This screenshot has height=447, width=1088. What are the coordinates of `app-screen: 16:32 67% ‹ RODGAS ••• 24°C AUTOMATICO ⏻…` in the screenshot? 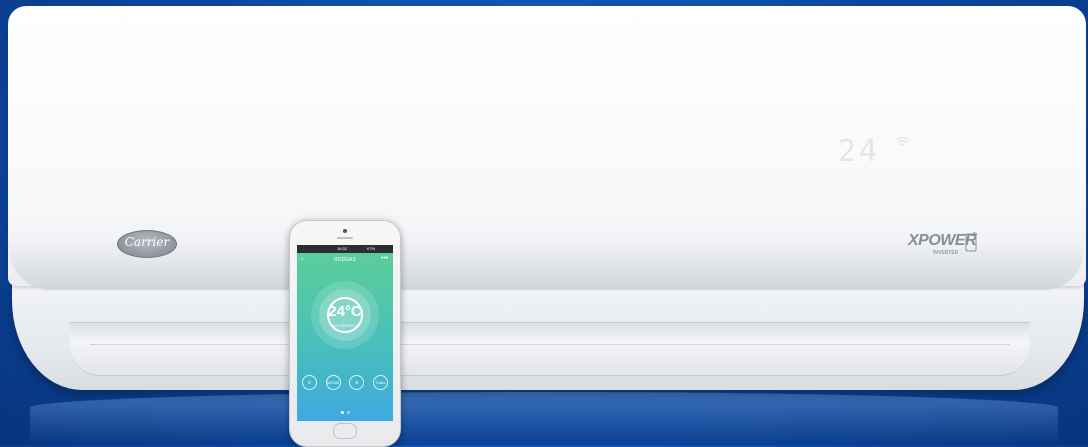 It's located at (345, 333).